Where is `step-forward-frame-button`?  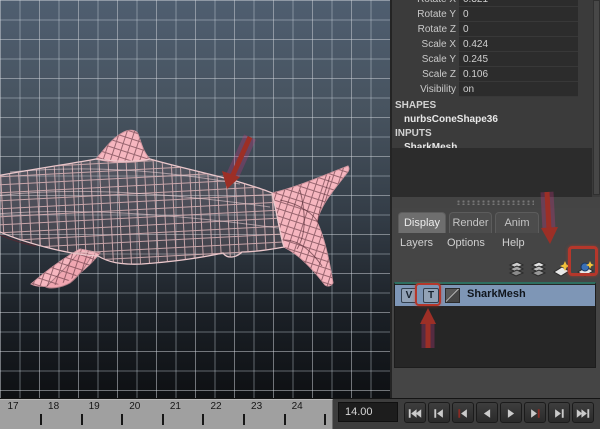
step-forward-frame-button is located at coordinates (559, 412).